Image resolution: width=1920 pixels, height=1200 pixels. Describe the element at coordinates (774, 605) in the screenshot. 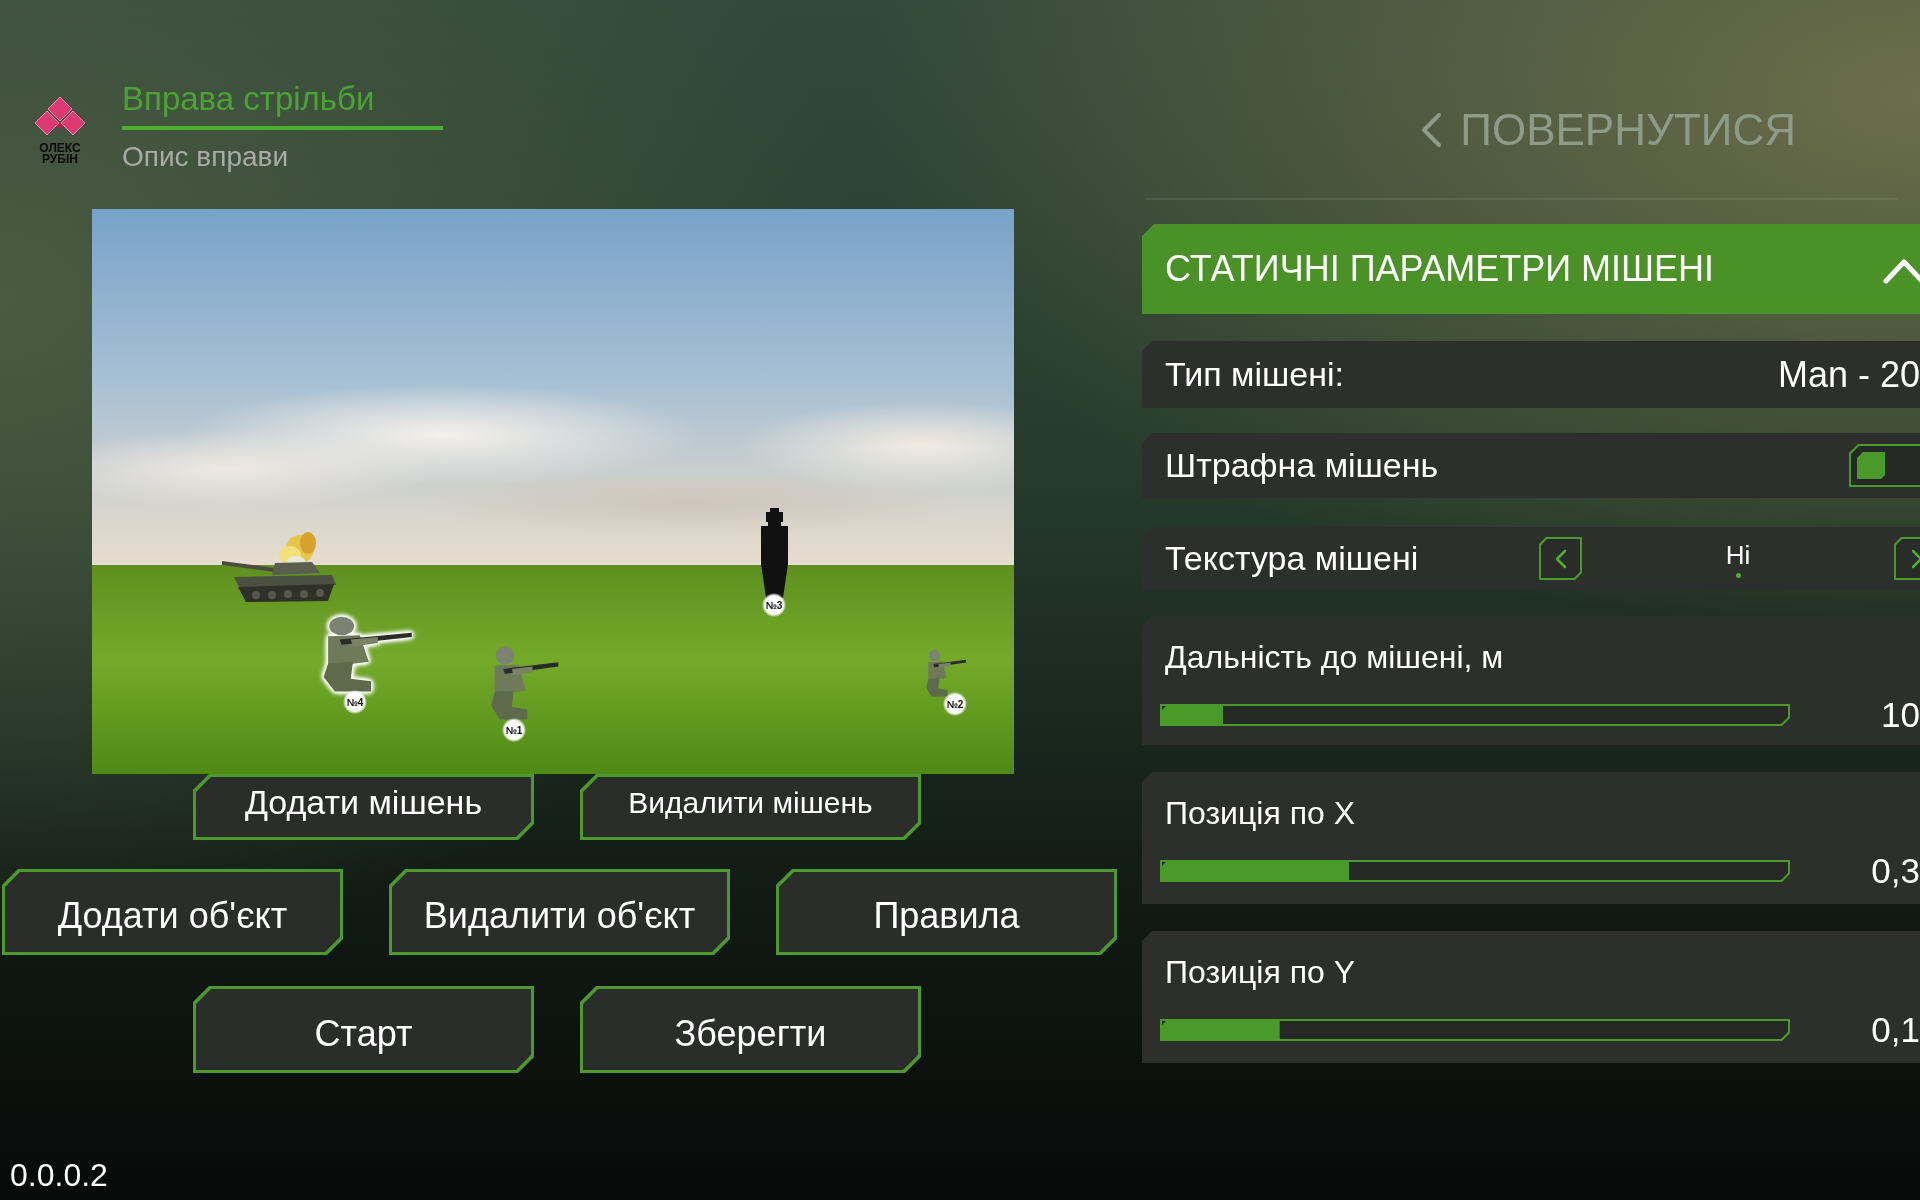

I see `target-number: №3` at that location.